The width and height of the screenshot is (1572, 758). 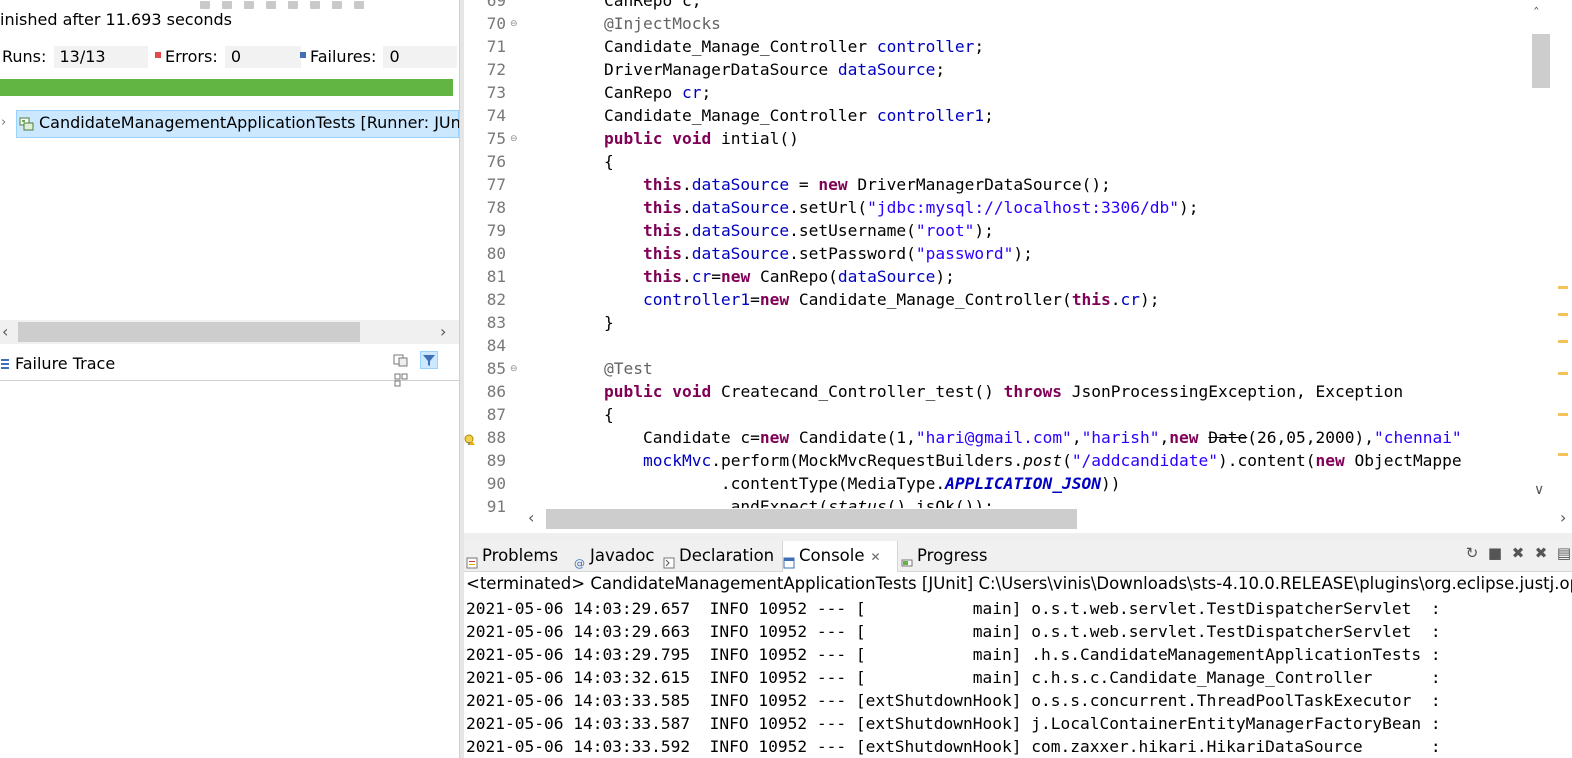 I want to click on tab-declaration: Declaration, so click(x=720, y=556).